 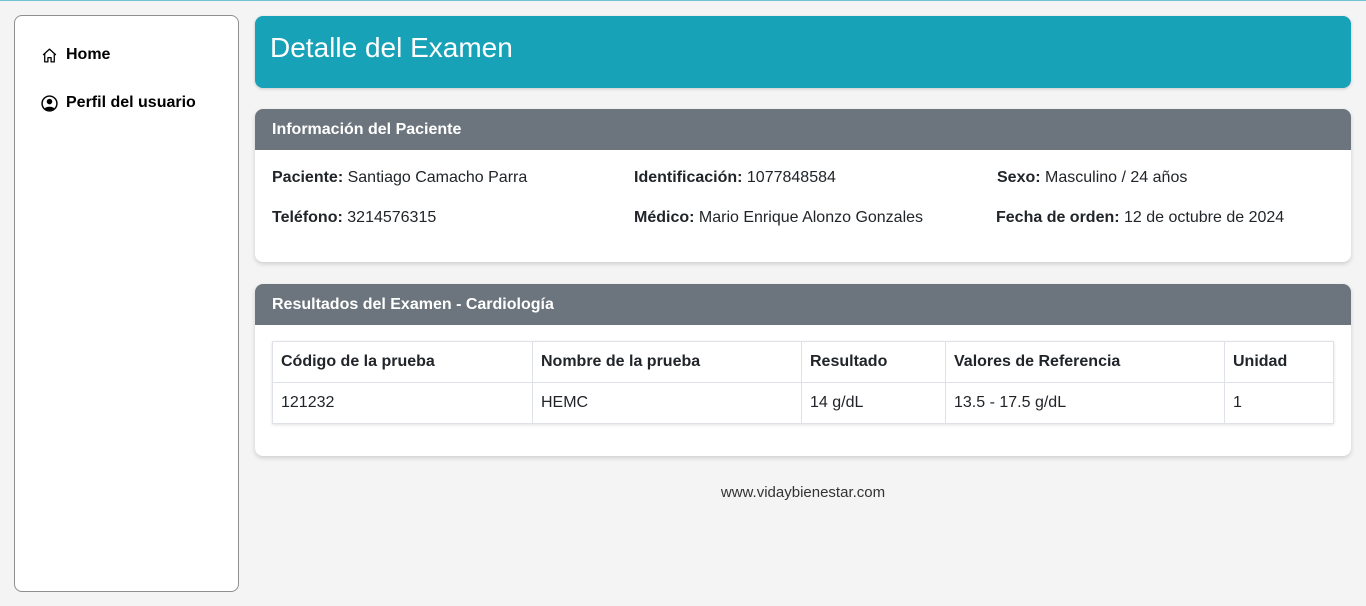 I want to click on table-cell: 1, so click(x=1279, y=403).